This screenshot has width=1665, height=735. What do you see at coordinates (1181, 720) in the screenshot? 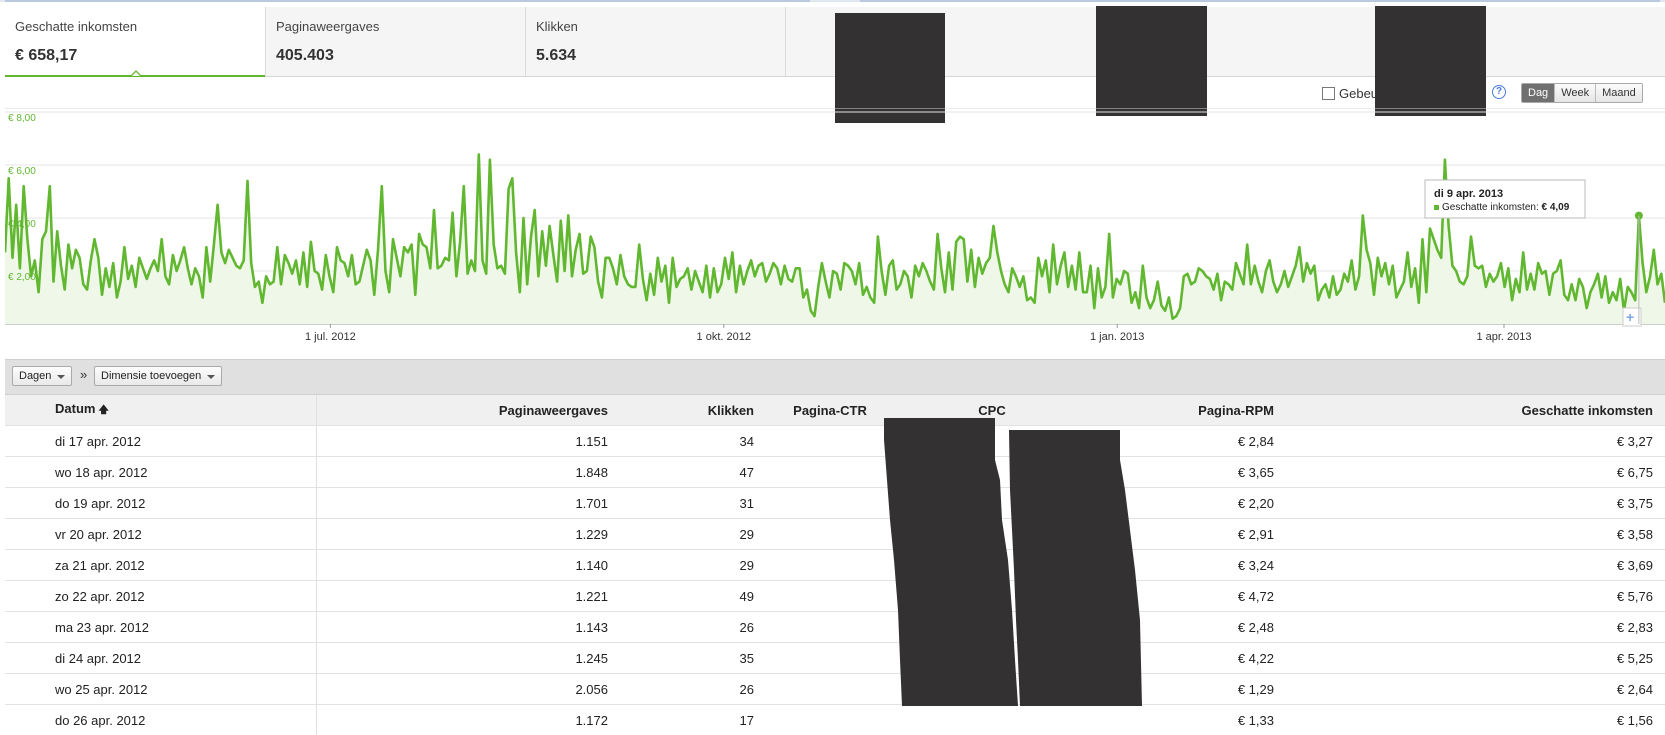
I see `cell-rpm: € 1,33` at bounding box center [1181, 720].